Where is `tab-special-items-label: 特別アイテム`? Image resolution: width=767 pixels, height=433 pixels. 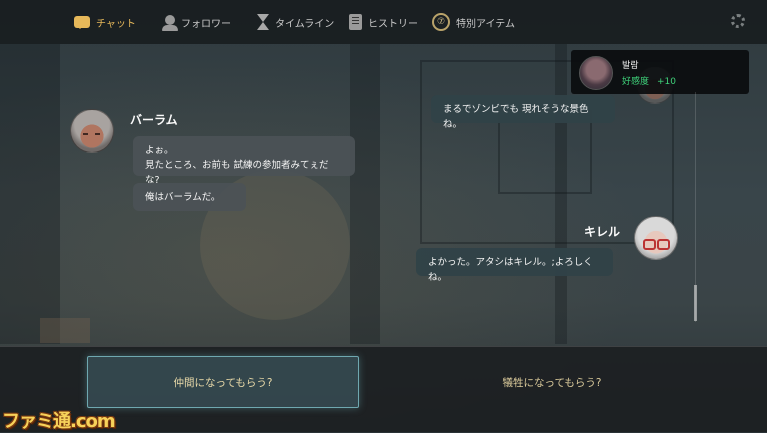 tab-special-items-label: 特別アイテム is located at coordinates (485, 24).